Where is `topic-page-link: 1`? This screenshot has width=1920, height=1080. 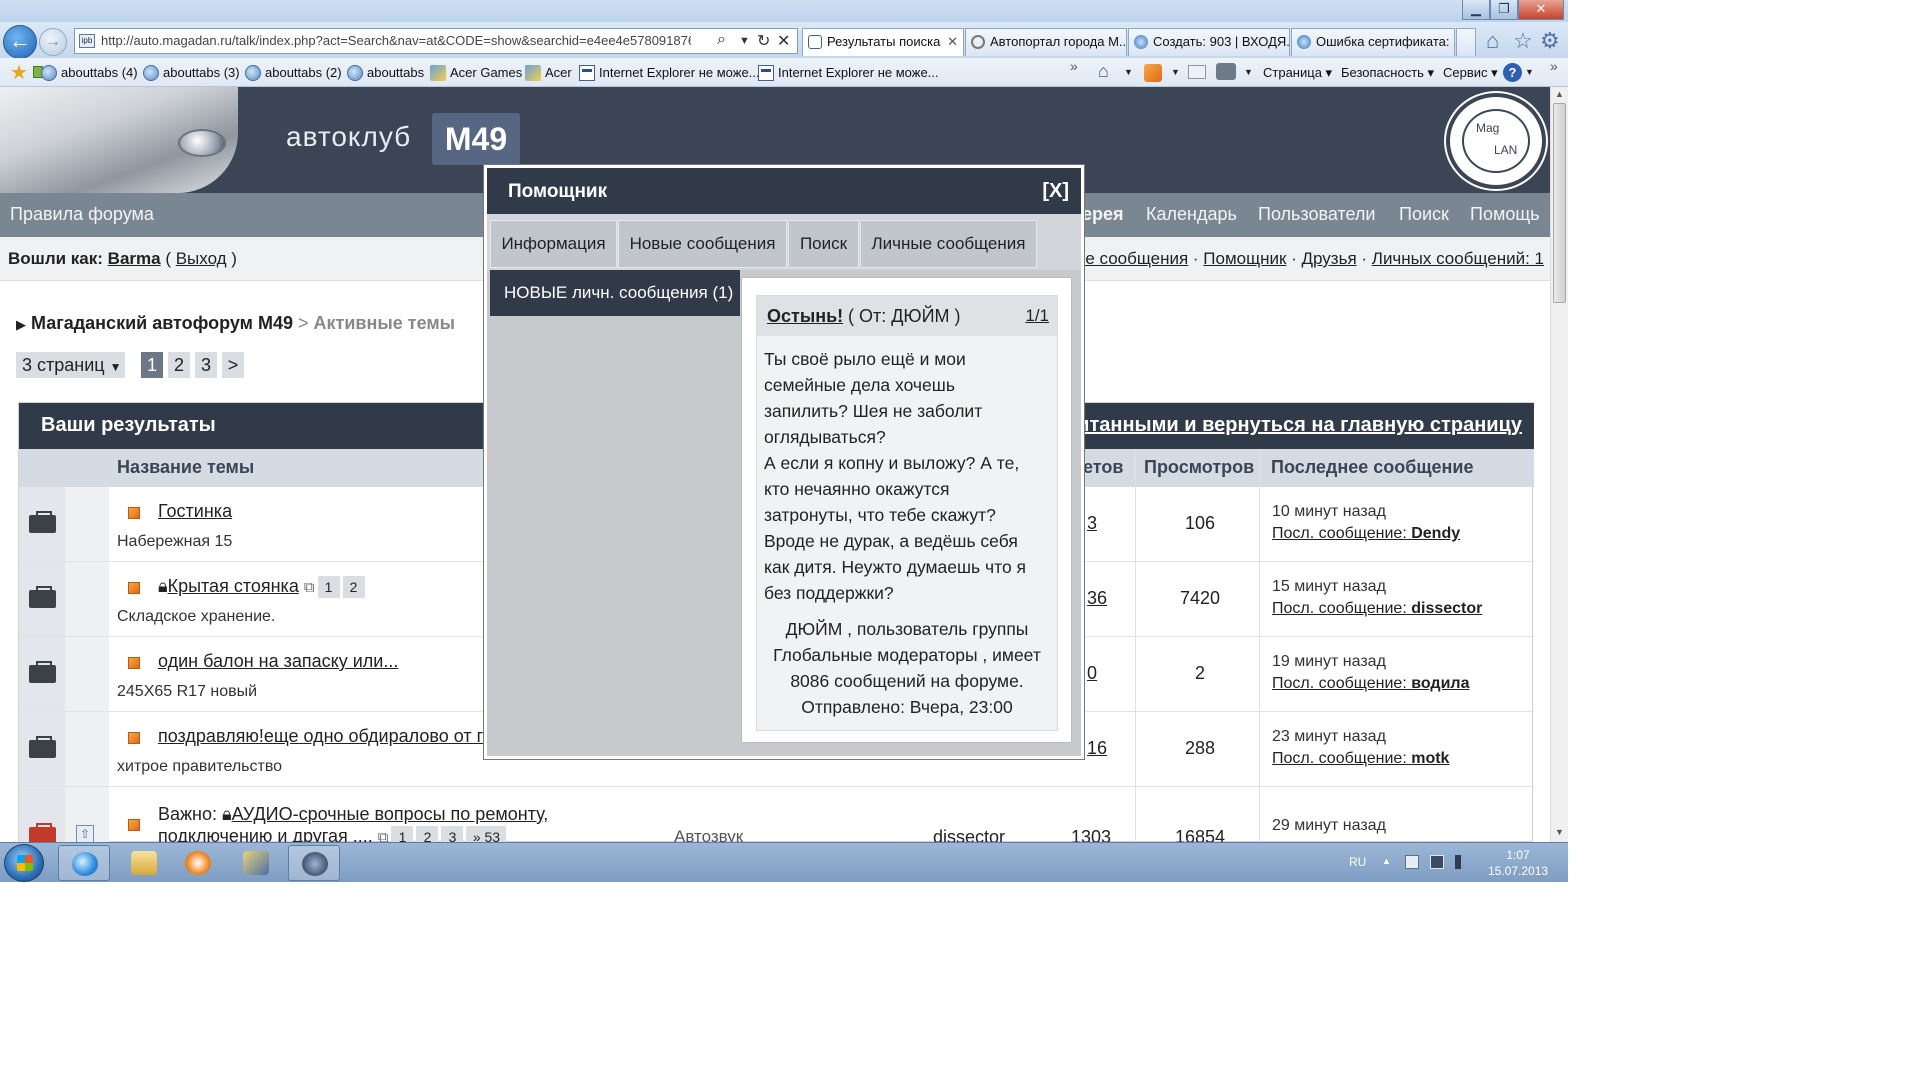
topic-page-link: 1 is located at coordinates (328, 587).